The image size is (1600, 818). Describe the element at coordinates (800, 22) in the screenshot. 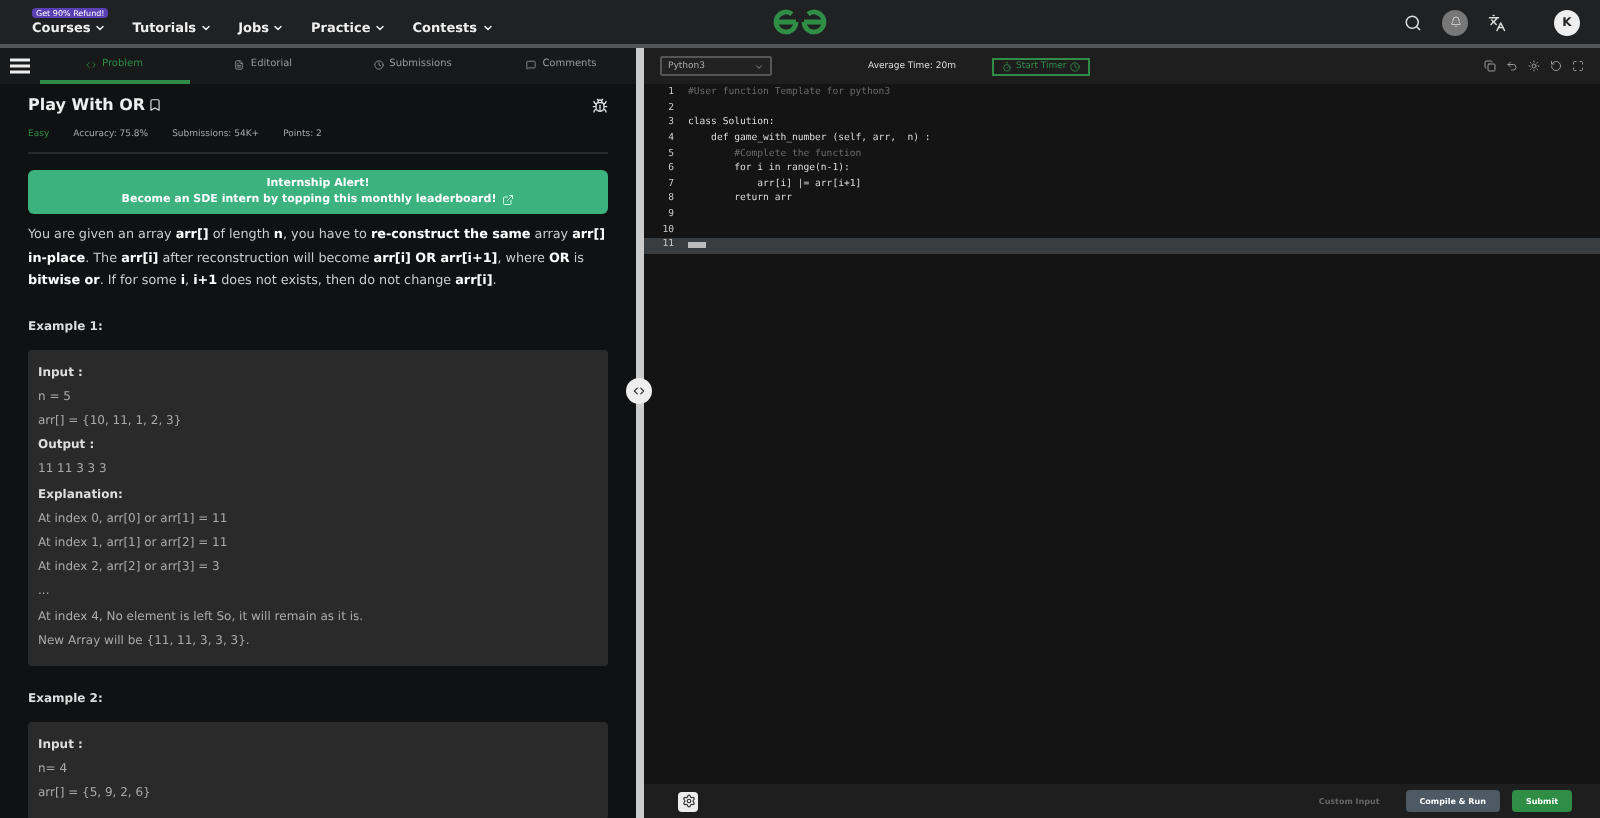

I see `logo-icon` at that location.